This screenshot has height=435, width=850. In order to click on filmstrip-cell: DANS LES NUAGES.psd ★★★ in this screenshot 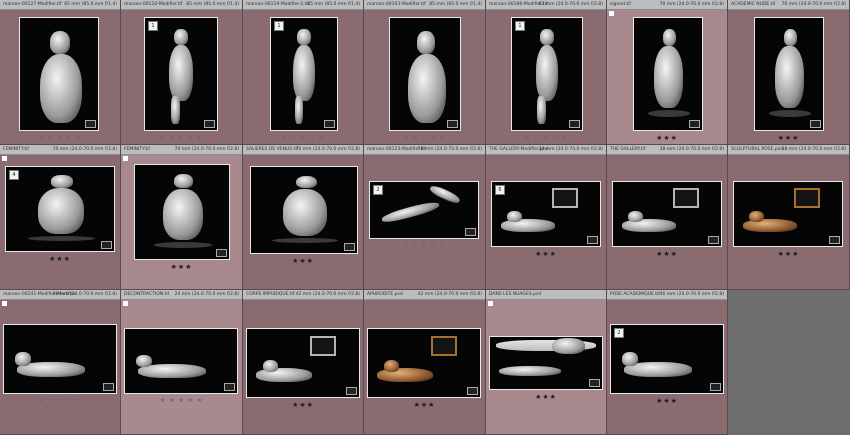, I will do `click(546, 362)`.